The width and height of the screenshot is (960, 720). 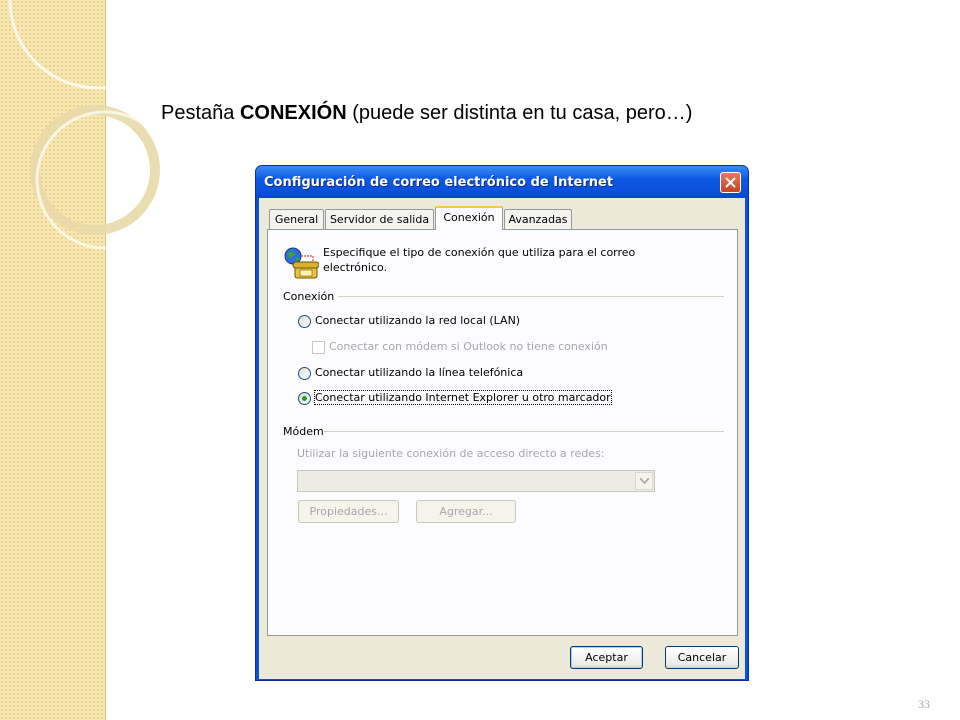 I want to click on tab-conexion: Conexión, so click(x=469, y=218).